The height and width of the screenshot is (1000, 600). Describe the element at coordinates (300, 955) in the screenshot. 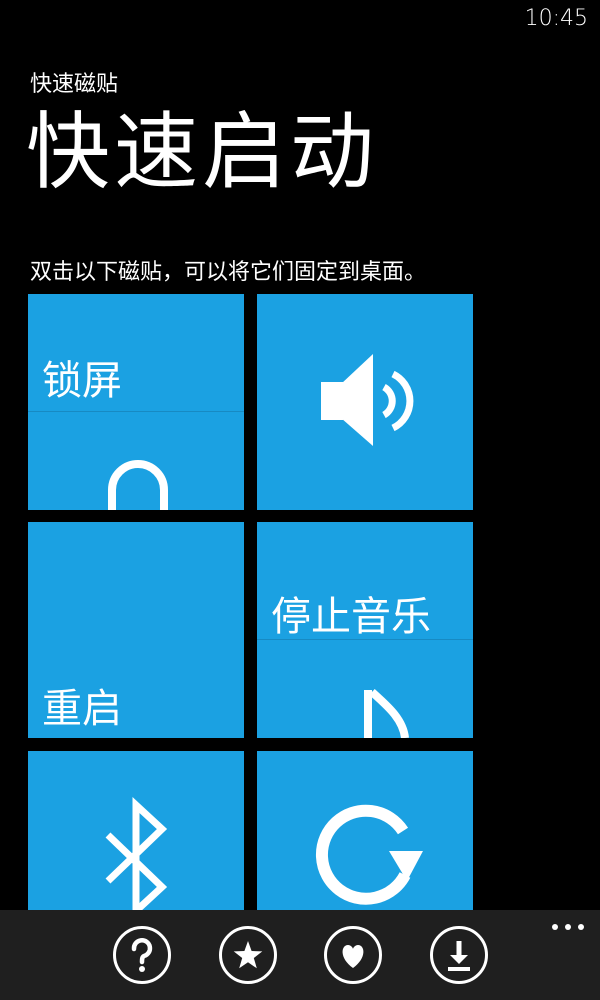

I see `app-bar` at that location.